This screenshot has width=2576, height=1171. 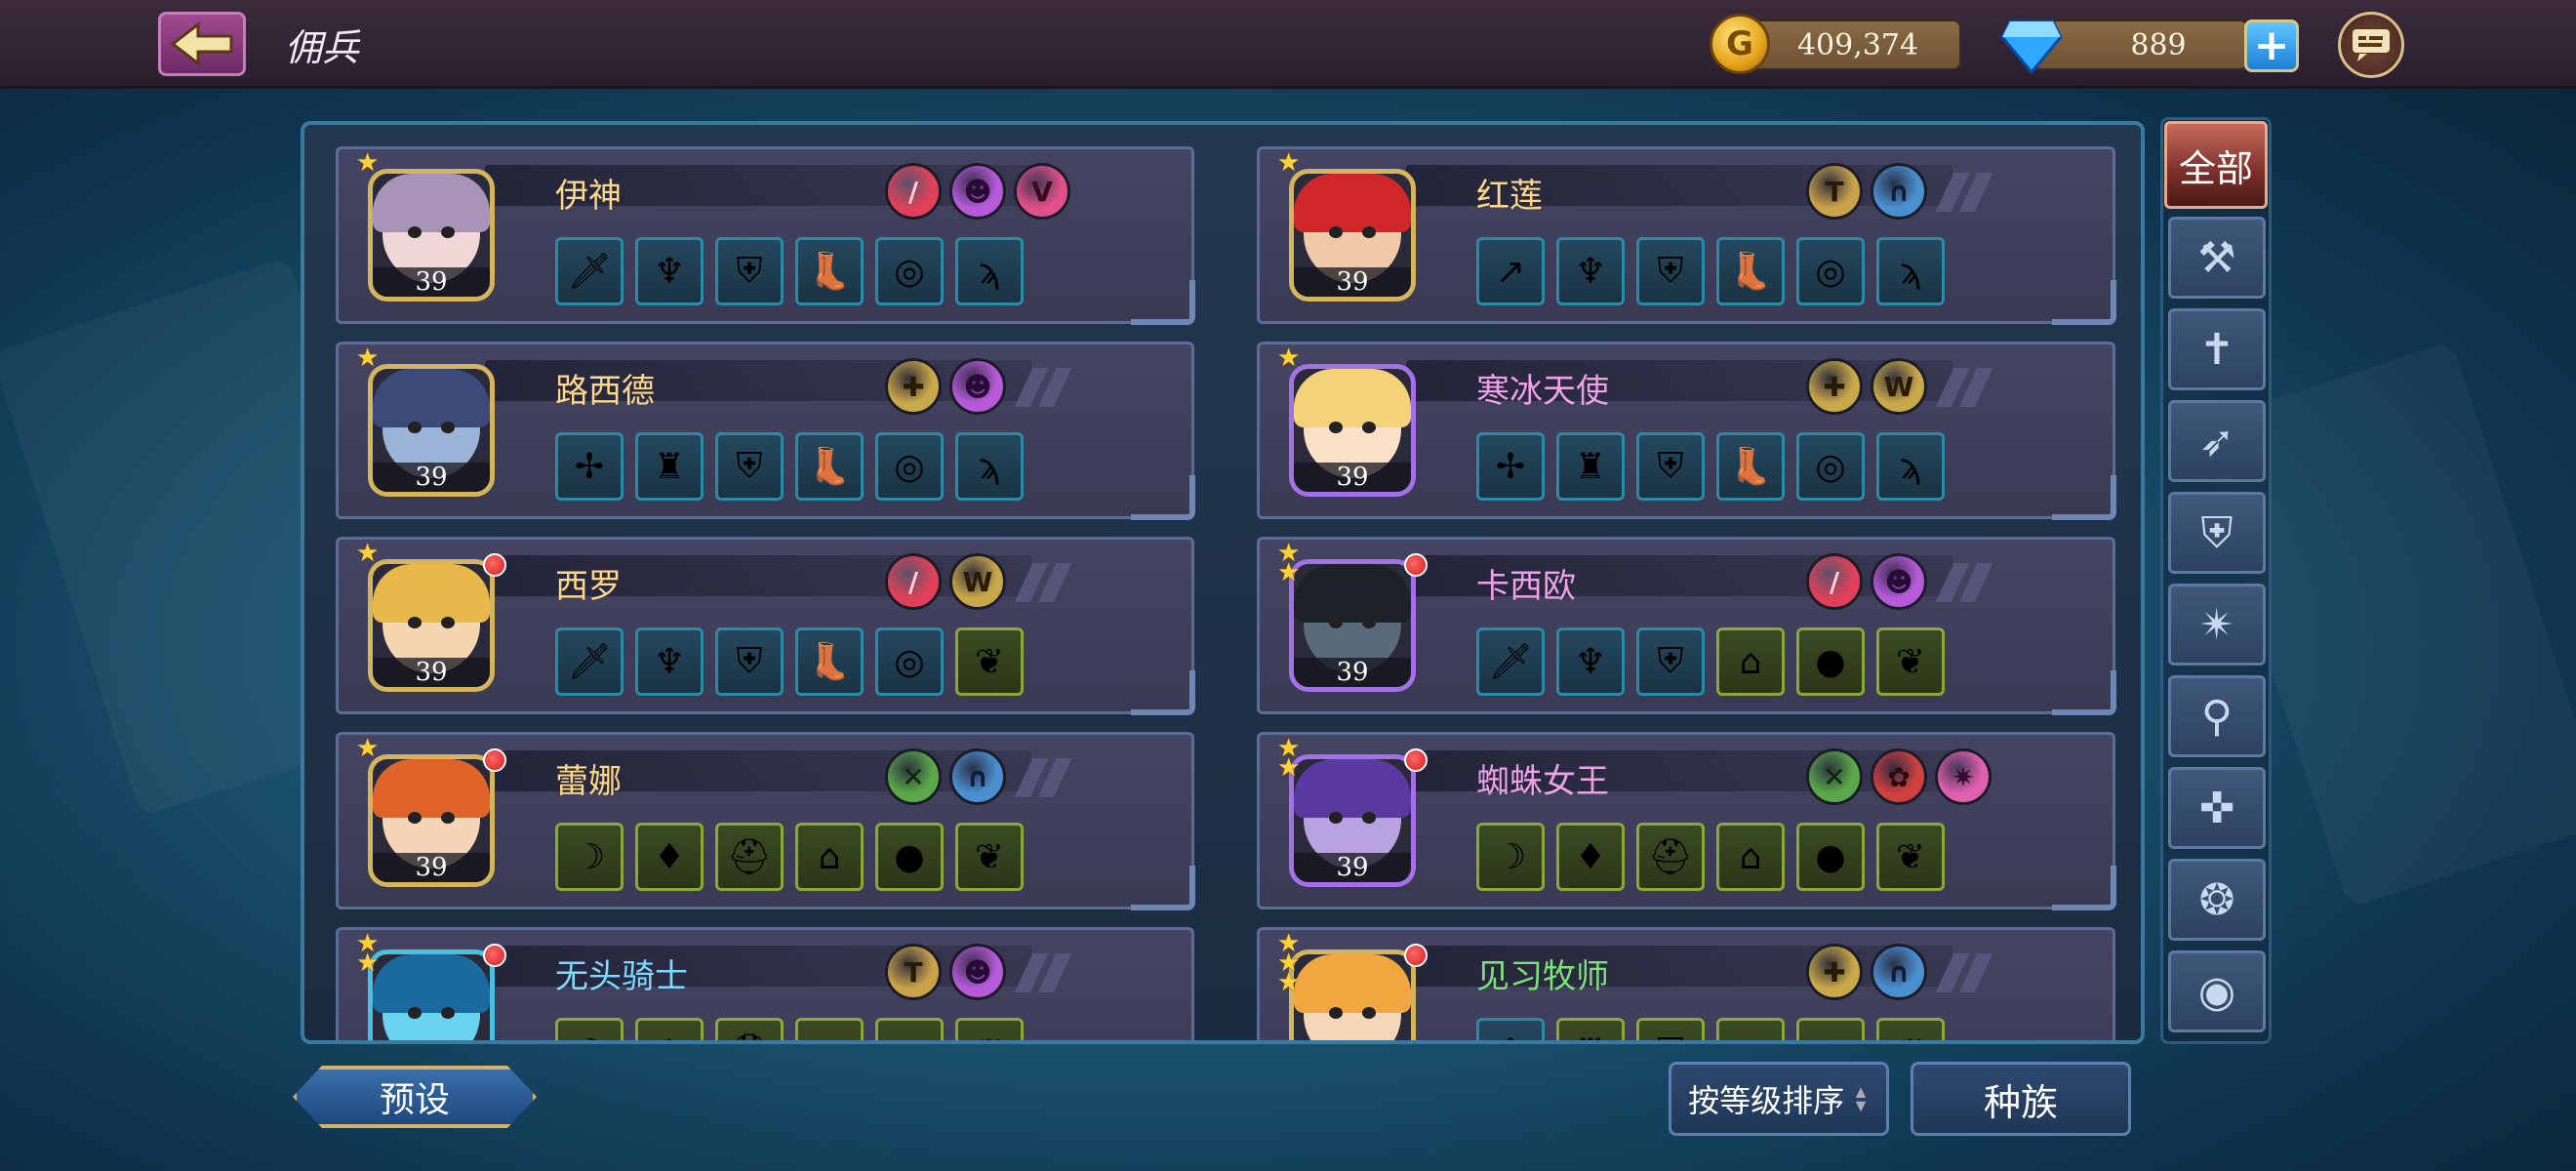 What do you see at coordinates (2217, 900) in the screenshot?
I see `filter-claw-button: ❂` at bounding box center [2217, 900].